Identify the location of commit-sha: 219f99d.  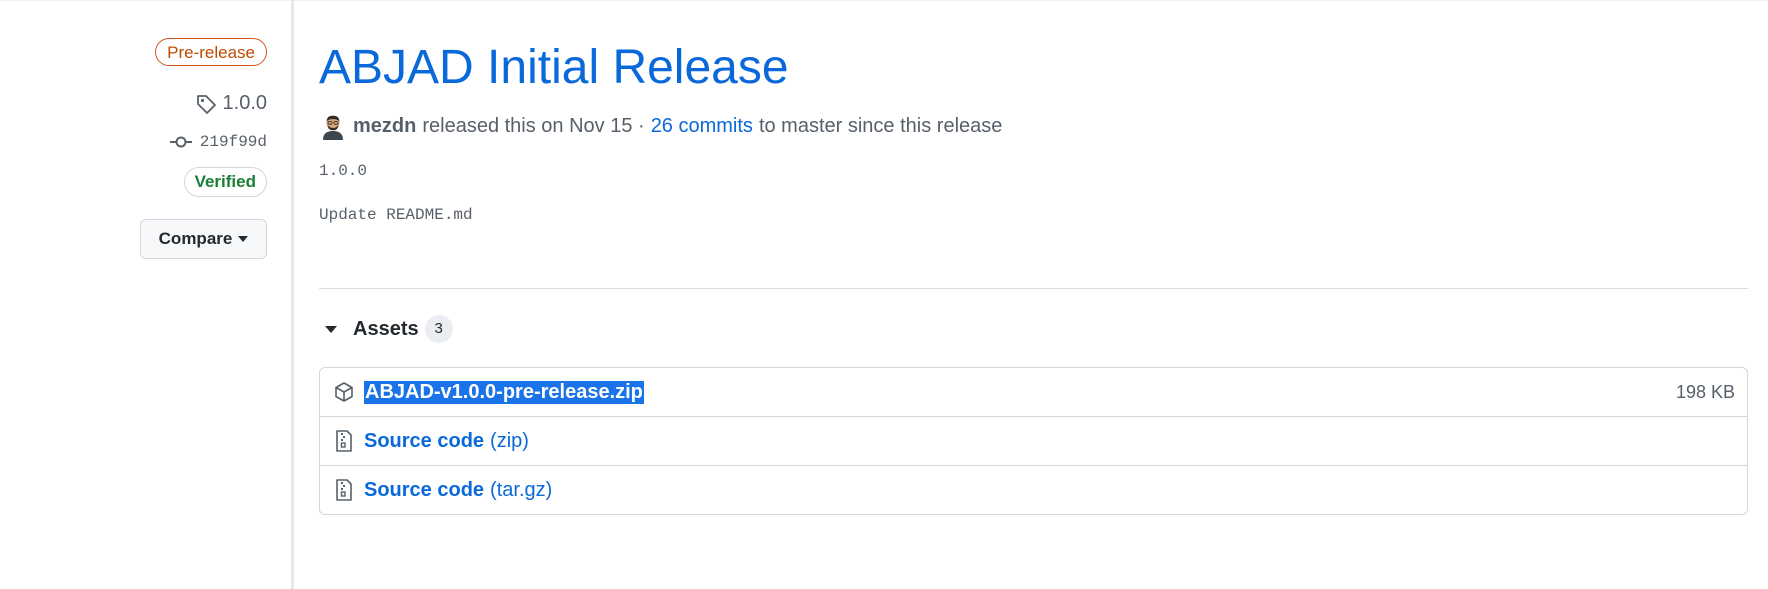
(233, 142).